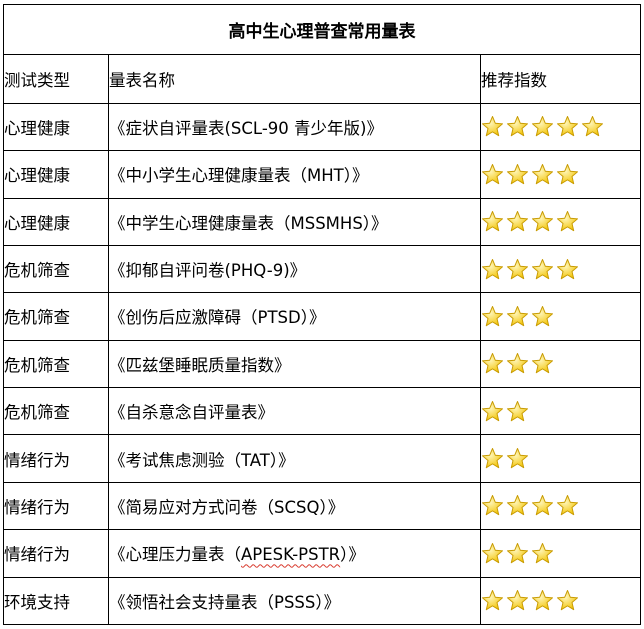  I want to click on scale-name-cell: 《症状自评量表(SCL-90 青少年版)》, so click(294, 127).